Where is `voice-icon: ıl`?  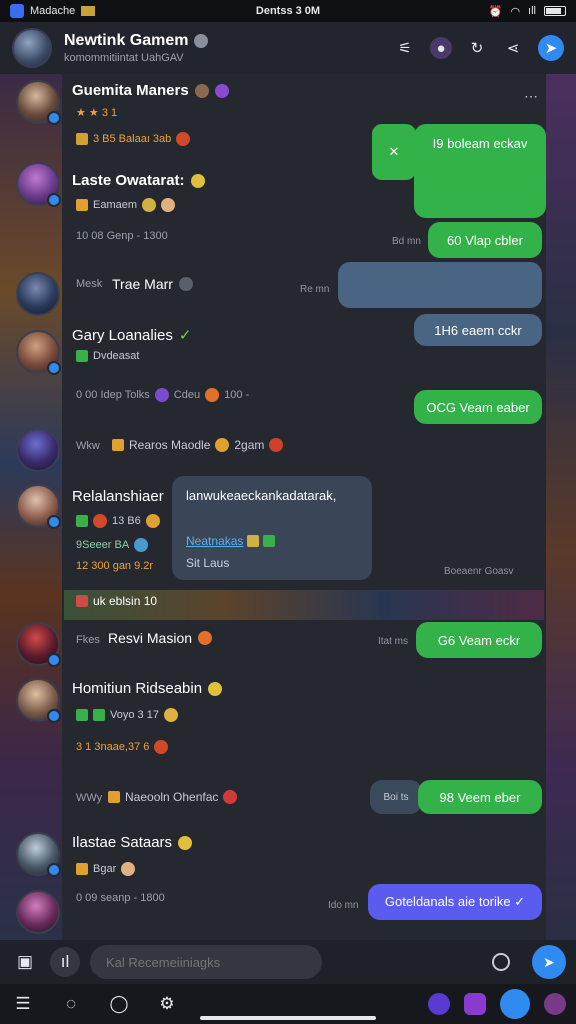 voice-icon: ıl is located at coordinates (65, 962).